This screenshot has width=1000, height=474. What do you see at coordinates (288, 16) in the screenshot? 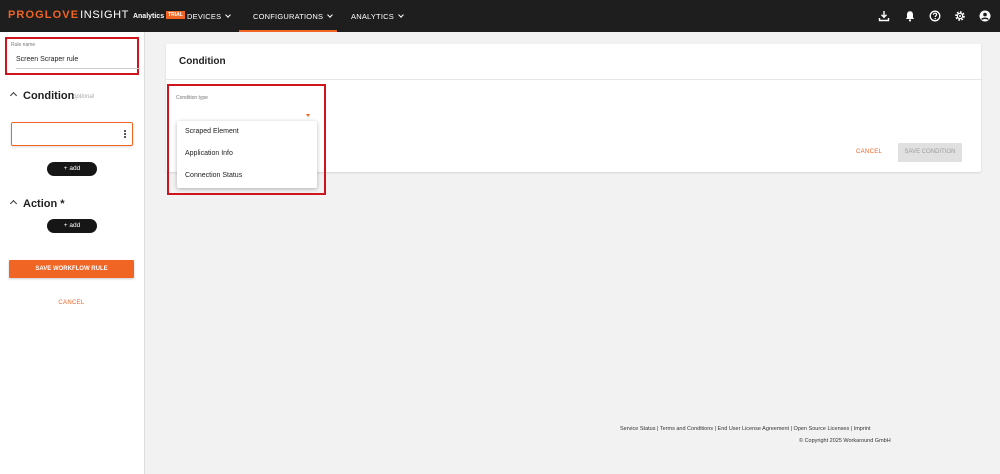
I see `nav-configurations-label: CONFIGURATIONS` at bounding box center [288, 16].